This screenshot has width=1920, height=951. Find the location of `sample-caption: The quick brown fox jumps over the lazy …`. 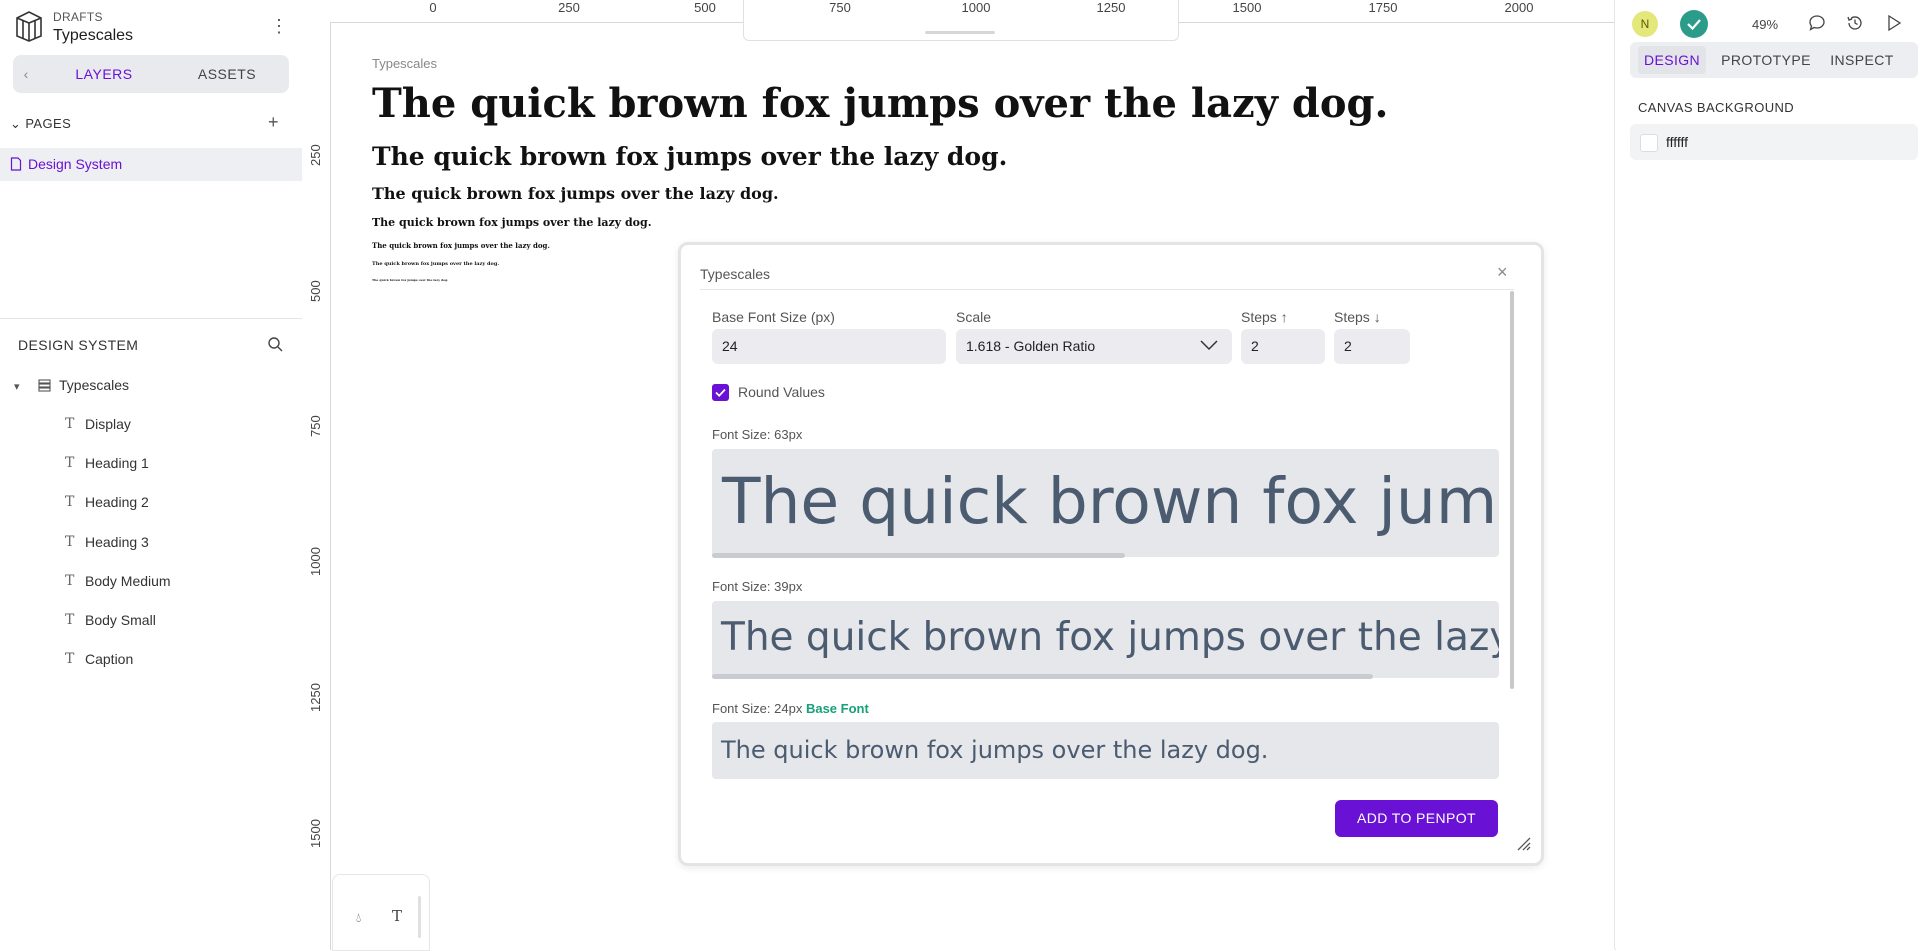

sample-caption: The quick brown fox jumps over the lazy … is located at coordinates (410, 280).